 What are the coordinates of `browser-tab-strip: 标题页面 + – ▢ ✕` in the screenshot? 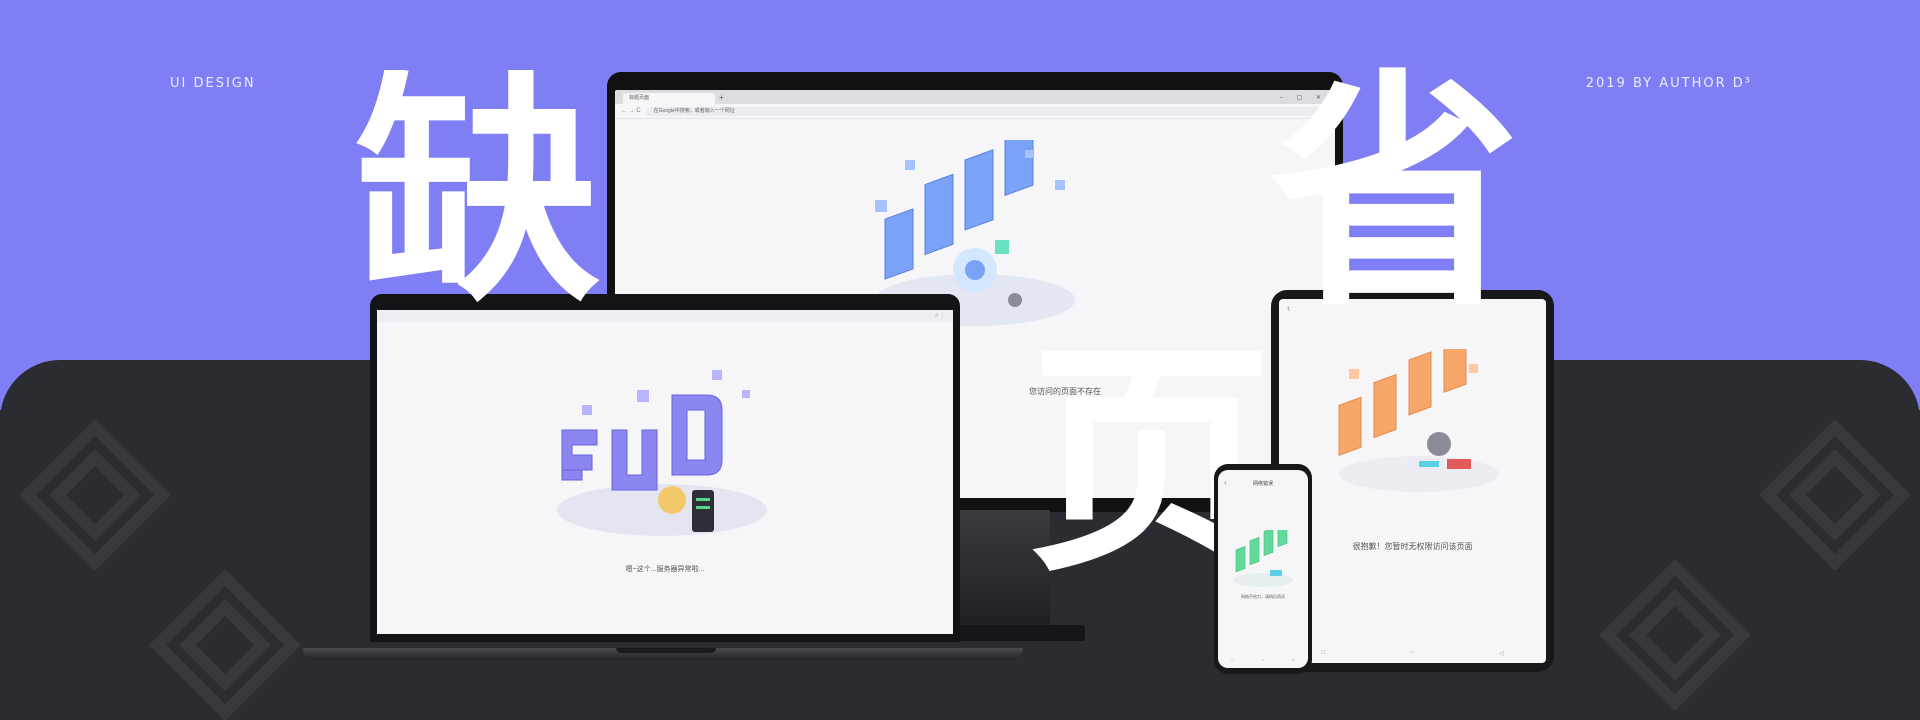 It's located at (975, 97).